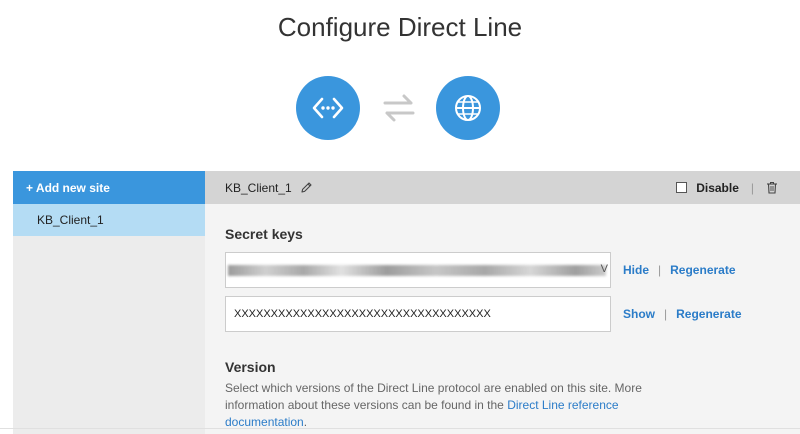 Image resolution: width=800 pixels, height=434 pixels. Describe the element at coordinates (264, 234) in the screenshot. I see `secret-keys-title: Secret keys` at that location.